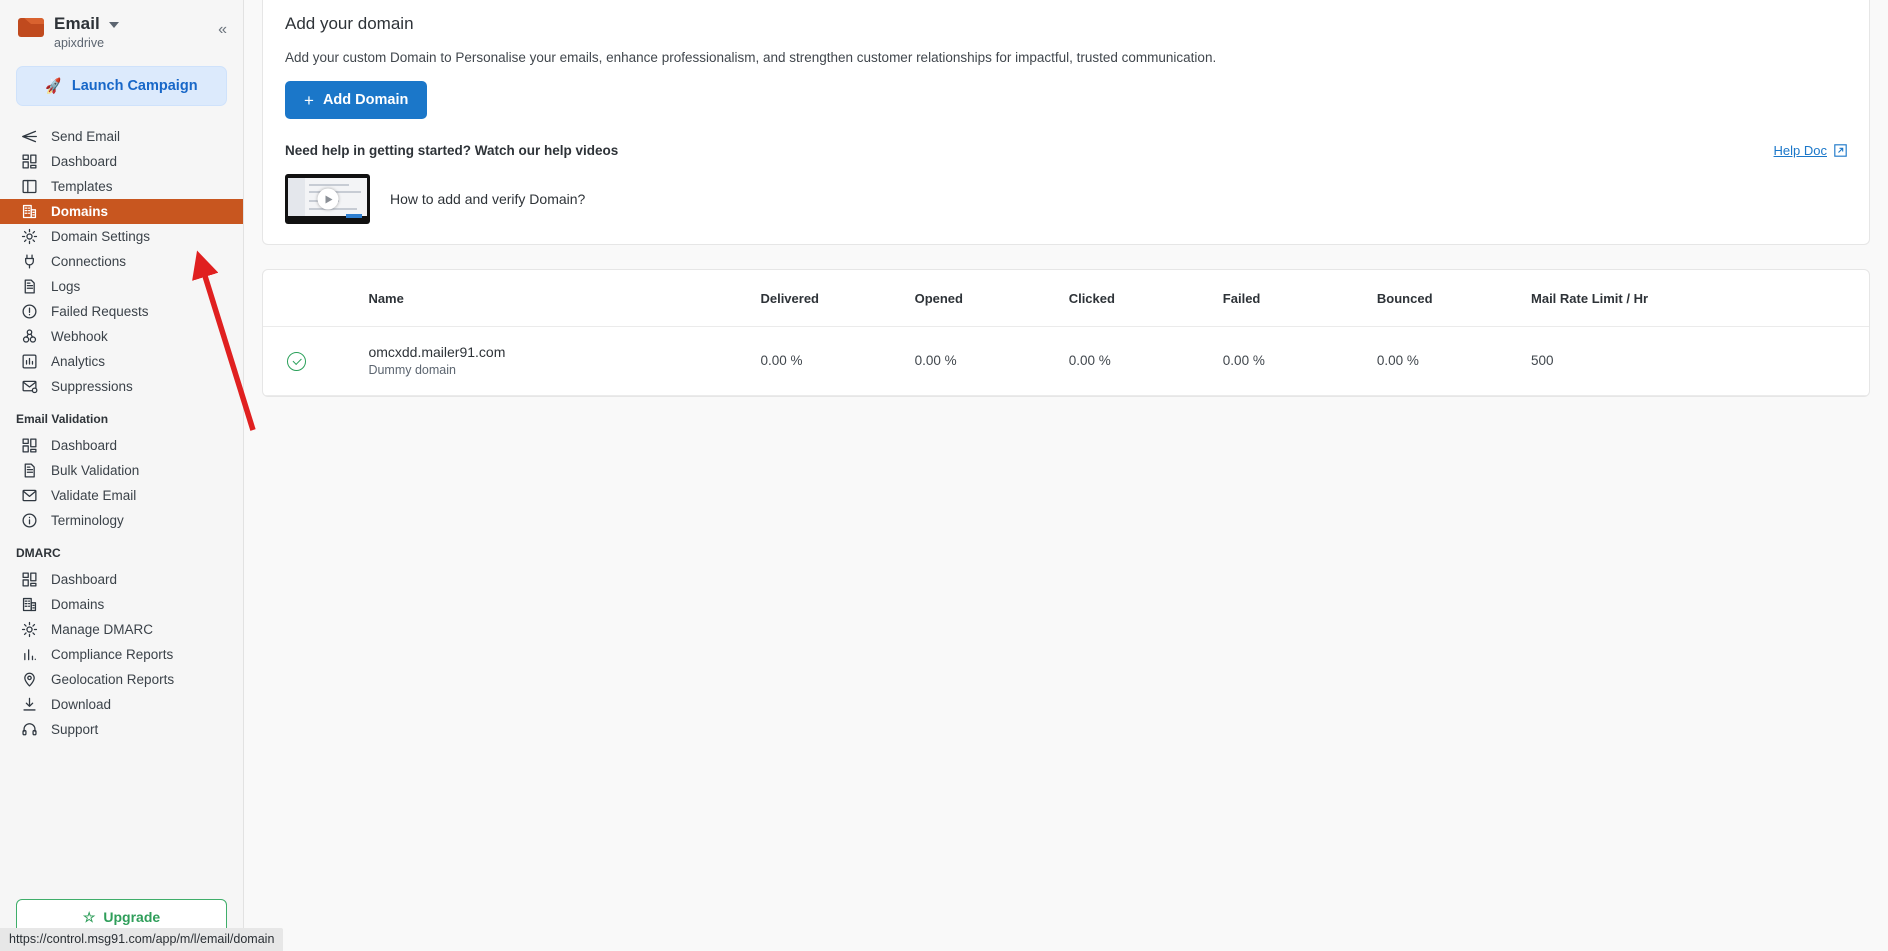  What do you see at coordinates (94, 495) in the screenshot?
I see `sidebar-item-label: Validate Email` at bounding box center [94, 495].